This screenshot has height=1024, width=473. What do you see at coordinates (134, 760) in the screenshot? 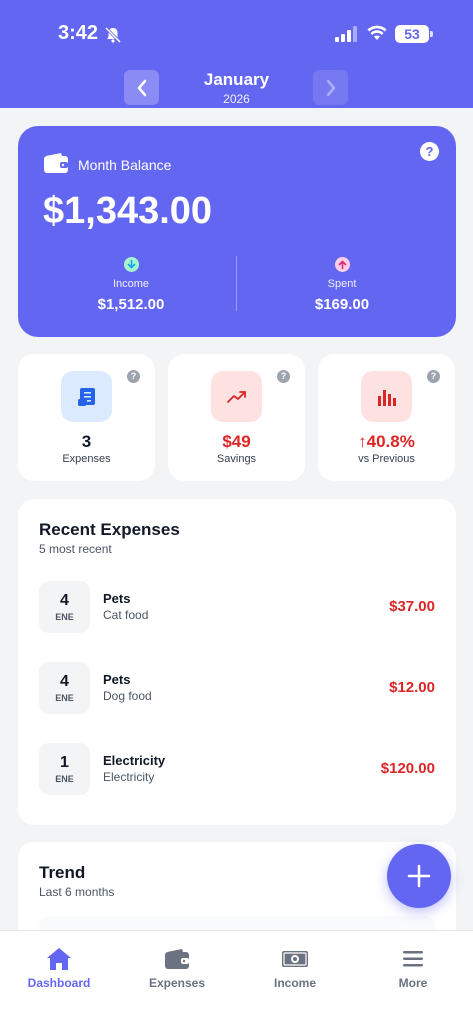
I see `expense-category: Electricity` at bounding box center [134, 760].